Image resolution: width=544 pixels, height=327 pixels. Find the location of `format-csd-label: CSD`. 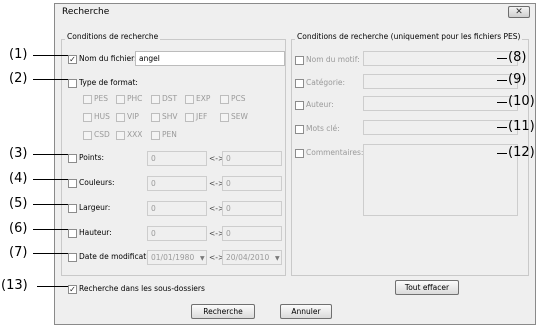

format-csd-label: CSD is located at coordinates (102, 134).